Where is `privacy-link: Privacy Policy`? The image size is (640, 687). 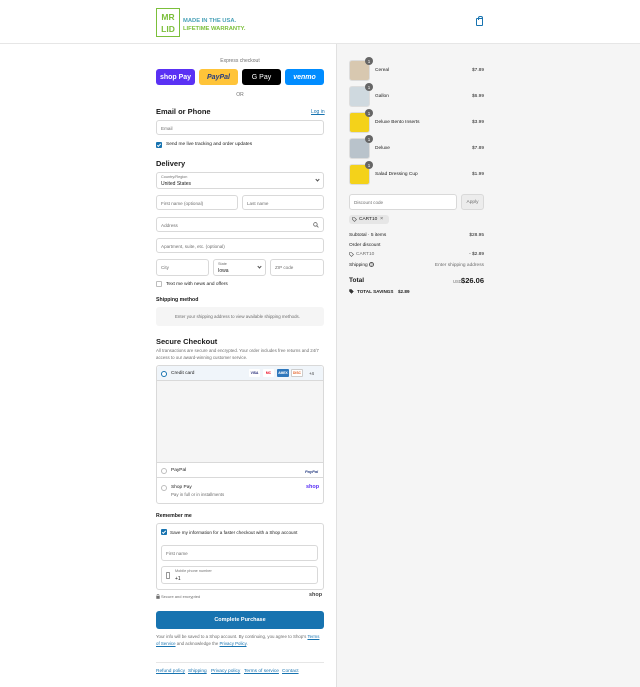 privacy-link: Privacy Policy is located at coordinates (233, 643).